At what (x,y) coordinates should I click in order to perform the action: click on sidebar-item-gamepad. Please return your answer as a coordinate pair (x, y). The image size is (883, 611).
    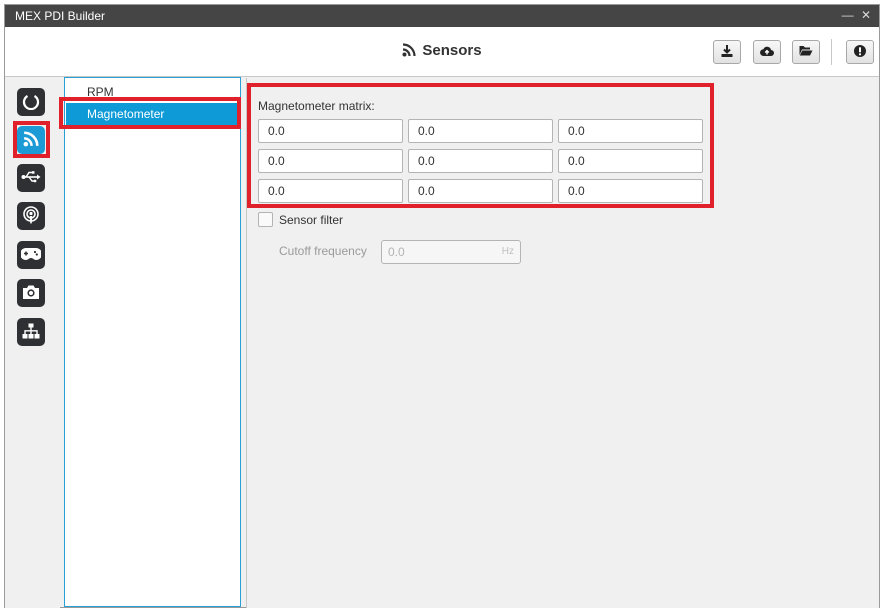
    Looking at the image, I should click on (31, 255).